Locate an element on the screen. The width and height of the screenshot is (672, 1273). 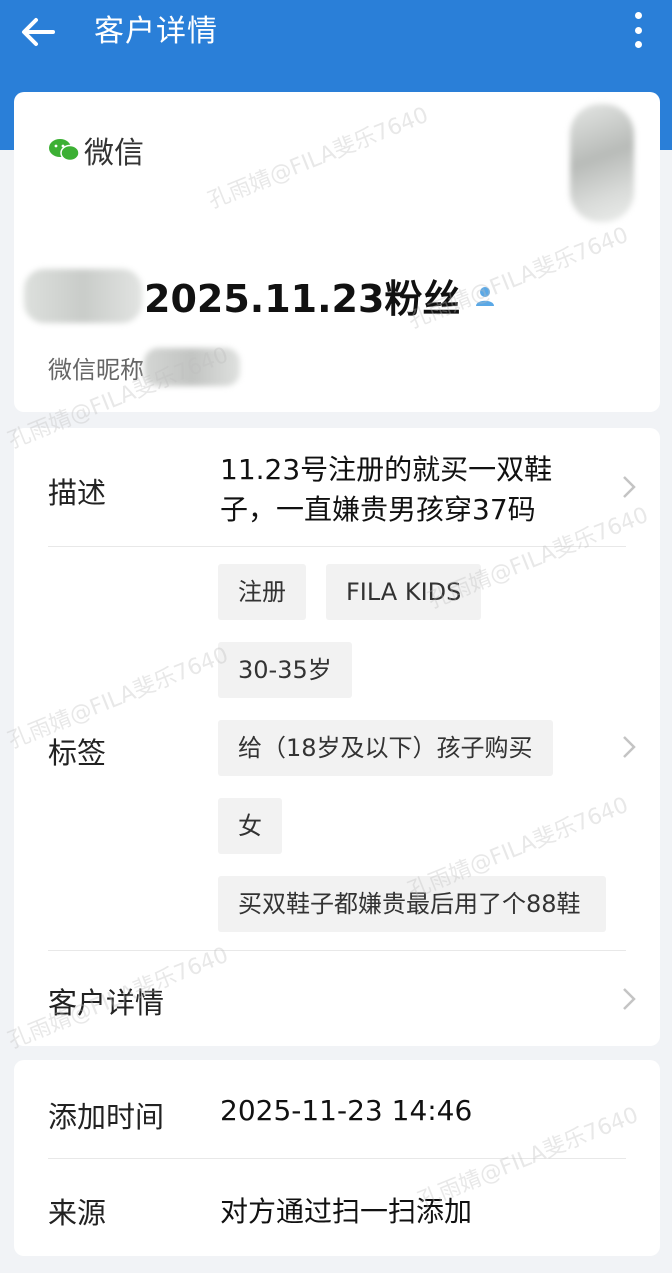
added-time-value: 2025-11-23 14:46 is located at coordinates (346, 1110).